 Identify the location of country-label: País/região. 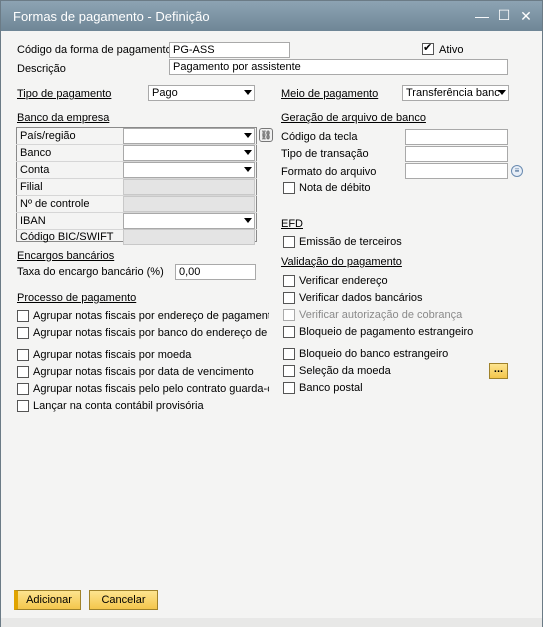
(48, 136).